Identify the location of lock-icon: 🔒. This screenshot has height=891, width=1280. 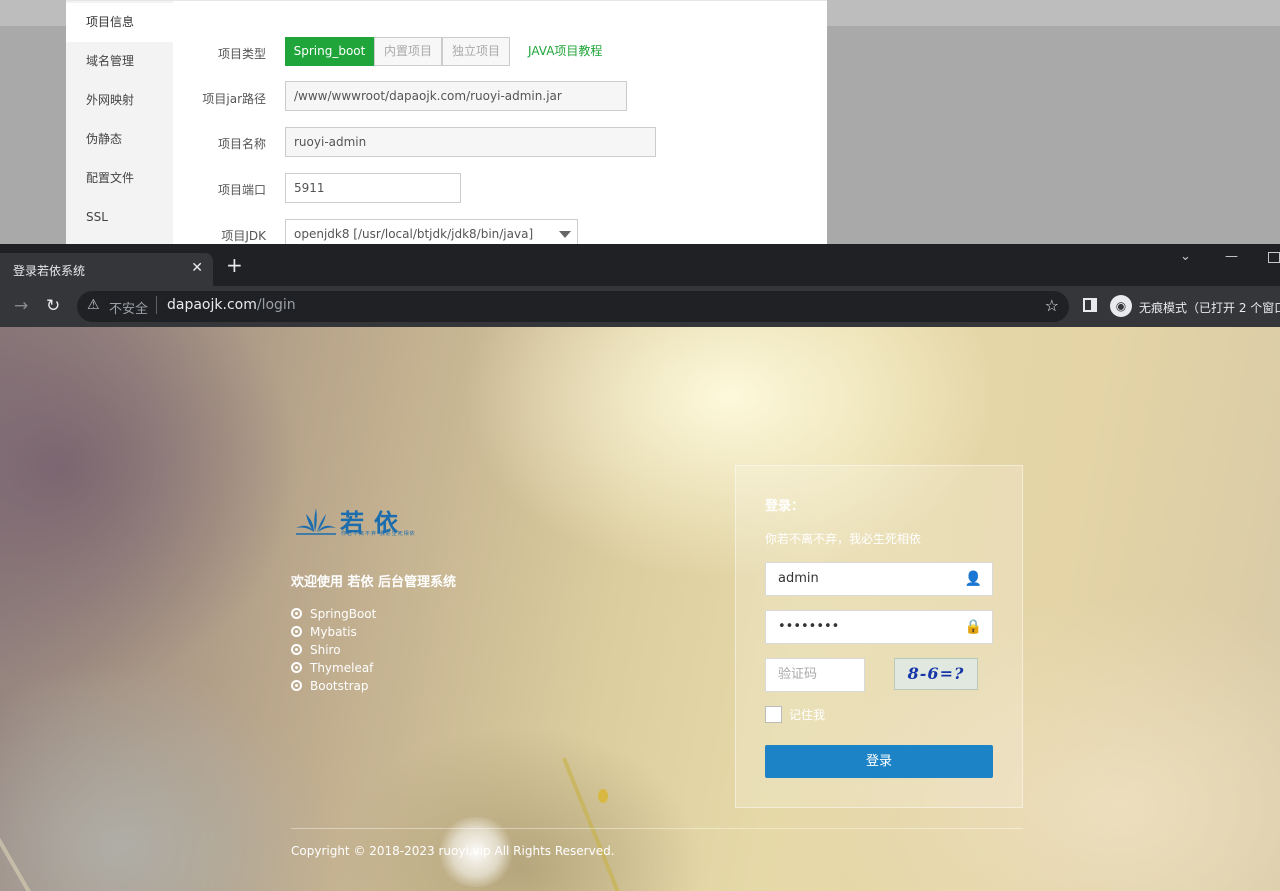
(973, 627).